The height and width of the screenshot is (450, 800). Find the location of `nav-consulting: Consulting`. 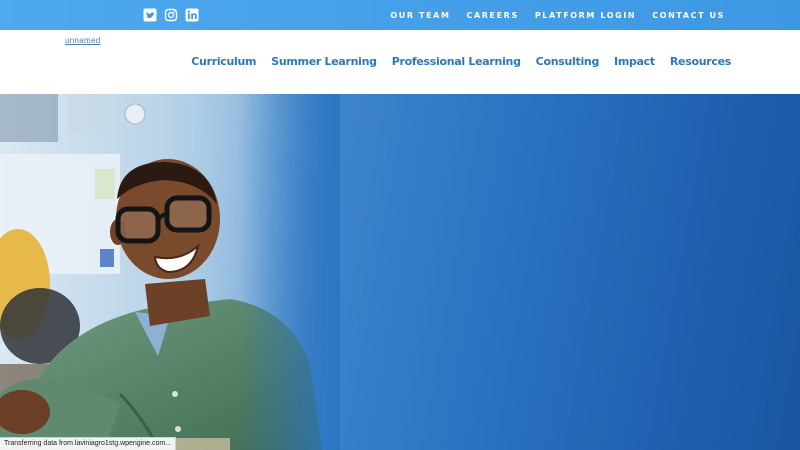

nav-consulting: Consulting is located at coordinates (568, 61).